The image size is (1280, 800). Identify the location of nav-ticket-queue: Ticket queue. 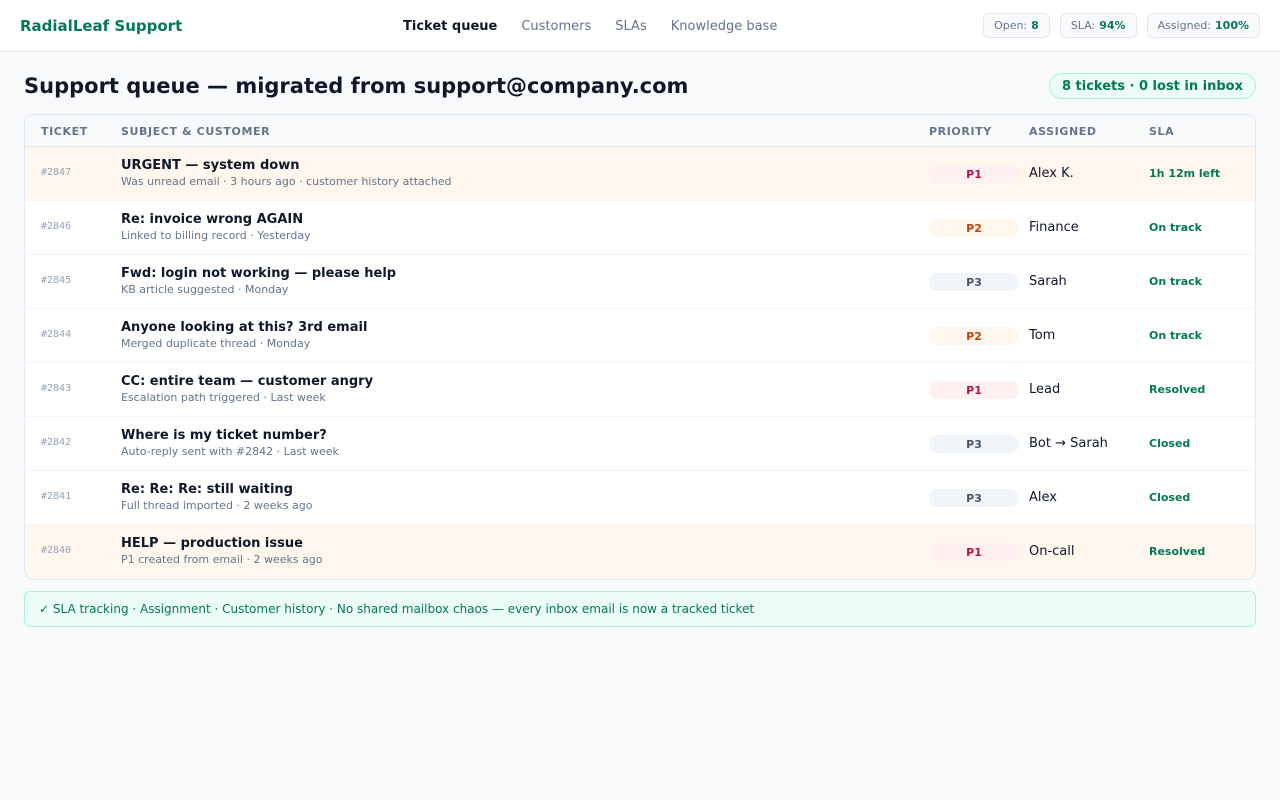
(450, 26).